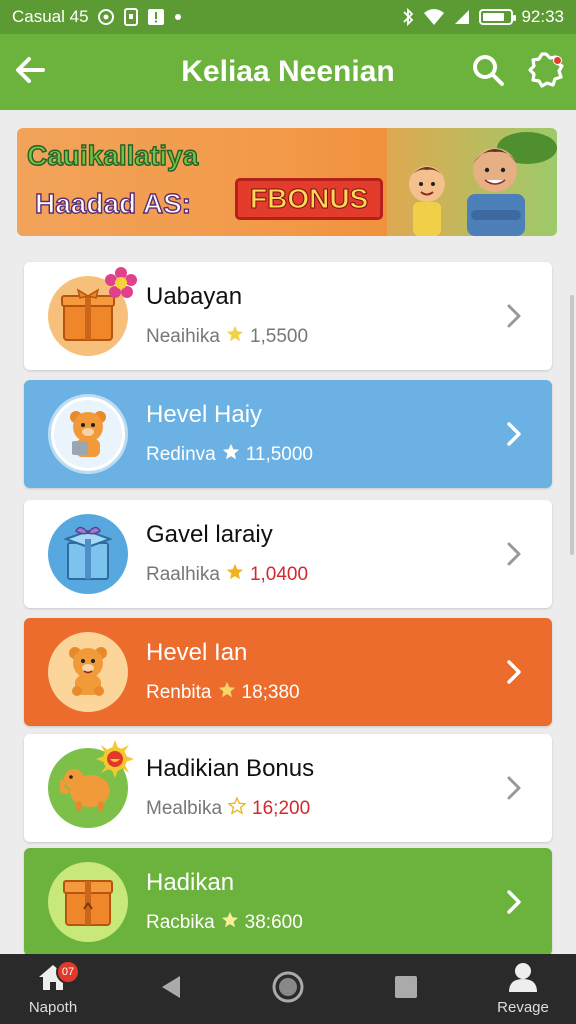  Describe the element at coordinates (281, 808) in the screenshot. I see `item-points: 16;200` at that location.